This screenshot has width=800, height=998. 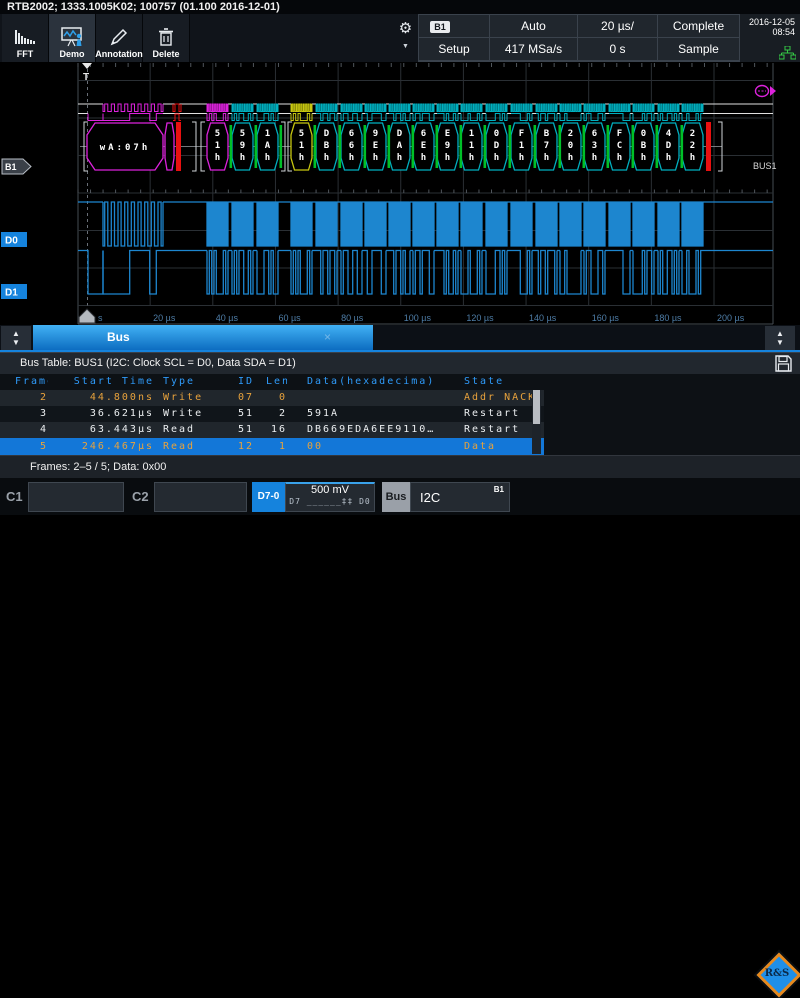 I want to click on decode-frame-label: 2, so click(x=692, y=146).